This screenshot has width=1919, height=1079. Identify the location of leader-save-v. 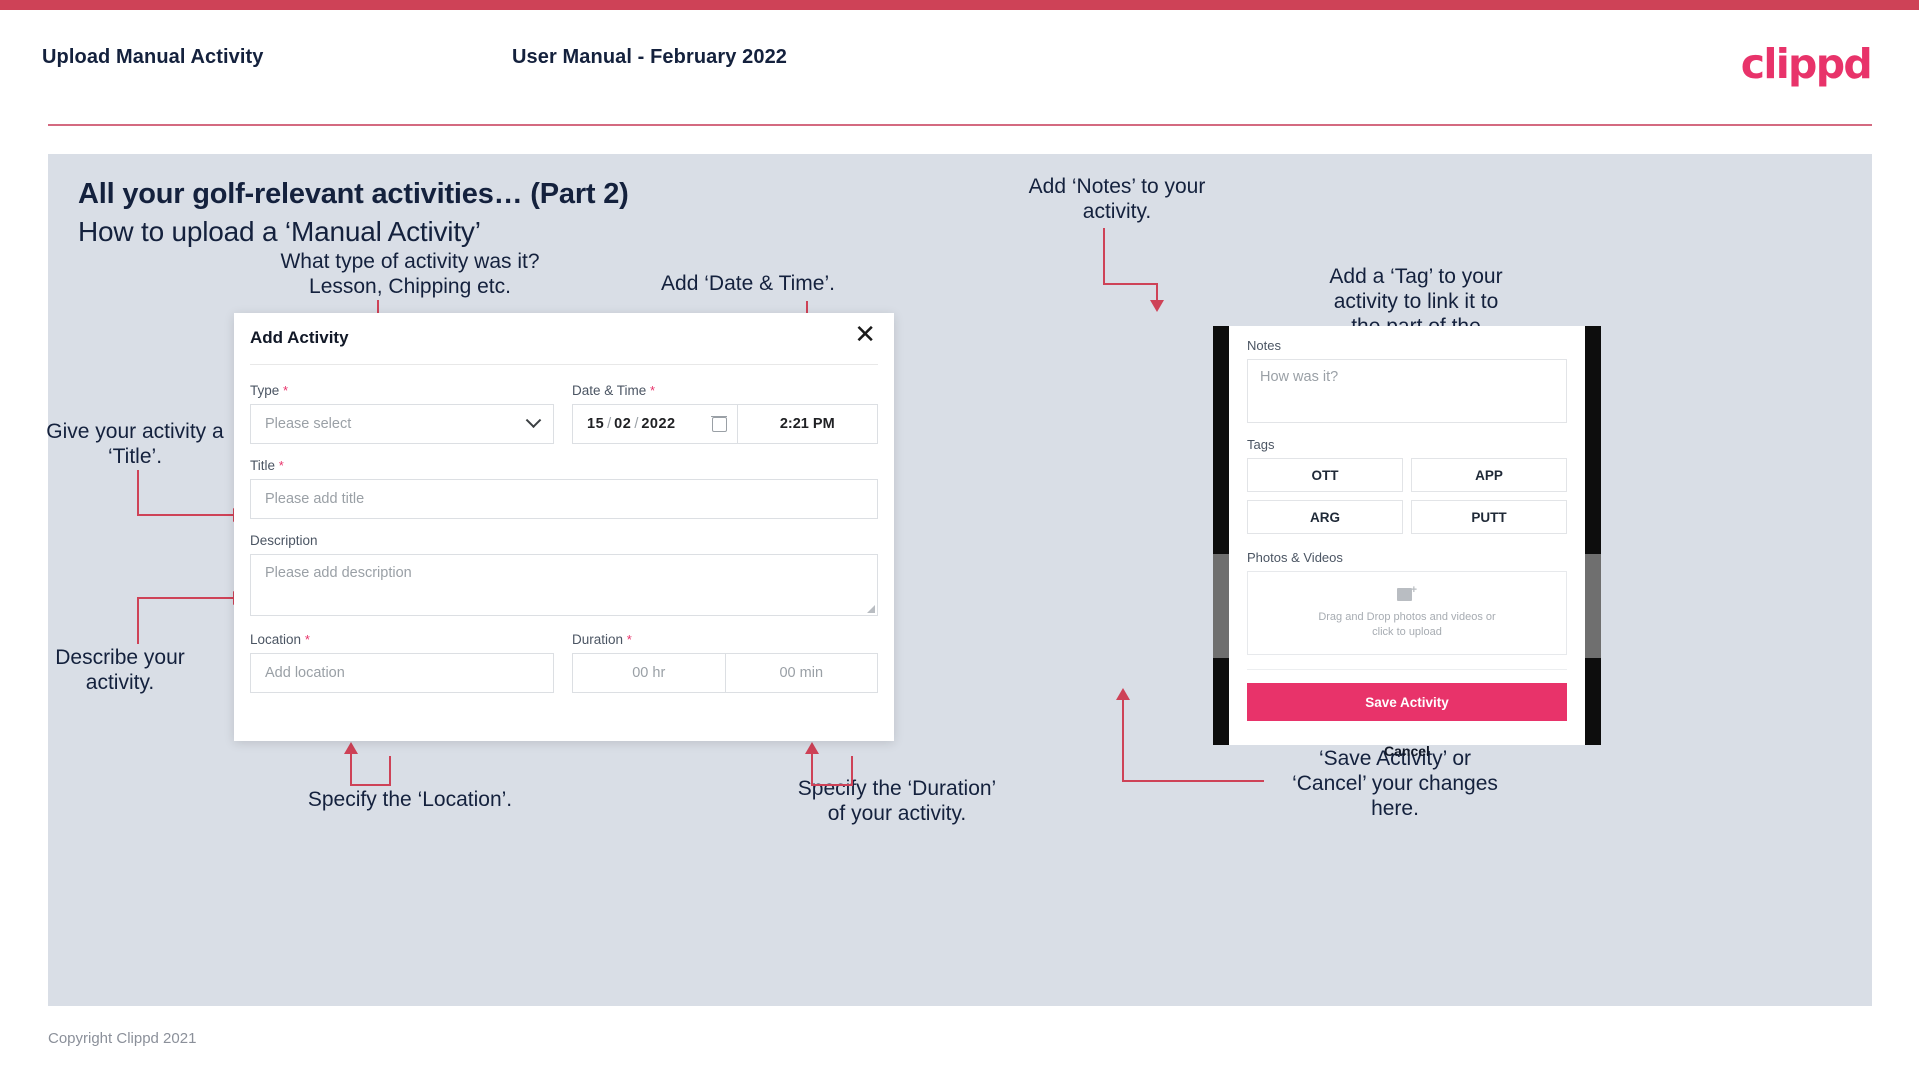
(1123, 739).